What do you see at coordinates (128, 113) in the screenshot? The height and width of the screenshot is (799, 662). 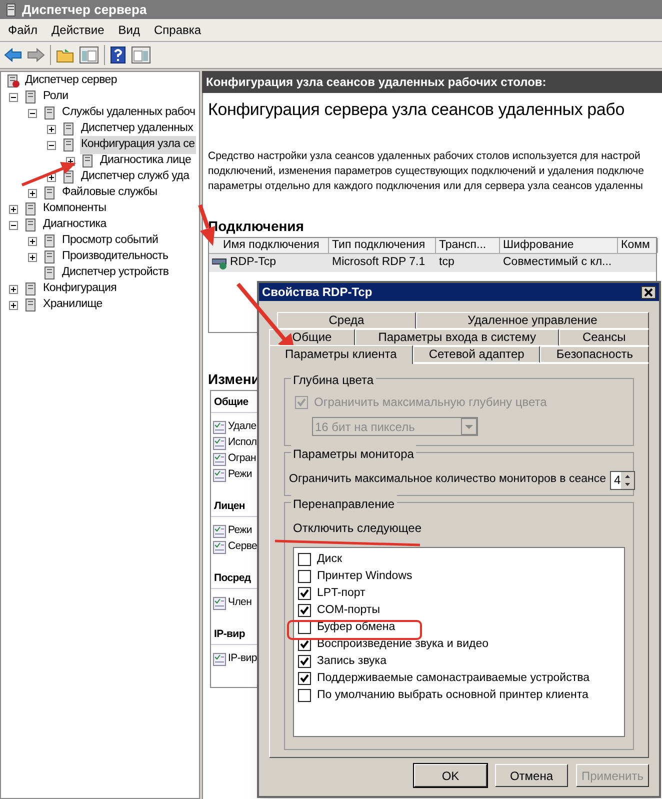 I see `tree-item: Службы удаленных рабоч` at bounding box center [128, 113].